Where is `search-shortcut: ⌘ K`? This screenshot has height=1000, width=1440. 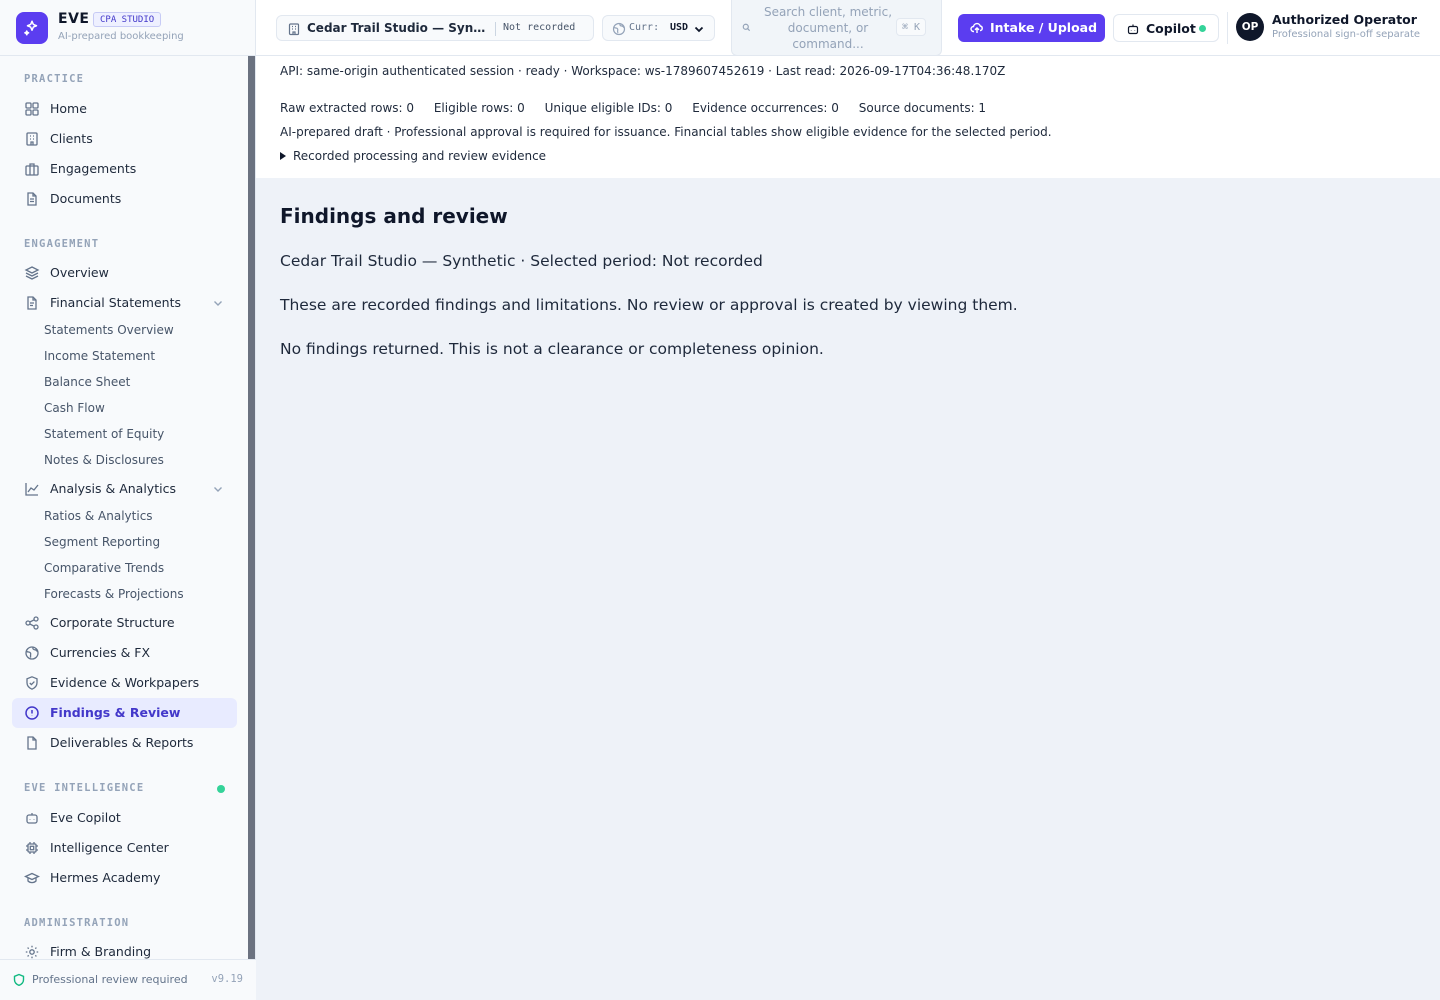
search-shortcut: ⌘ K is located at coordinates (911, 27).